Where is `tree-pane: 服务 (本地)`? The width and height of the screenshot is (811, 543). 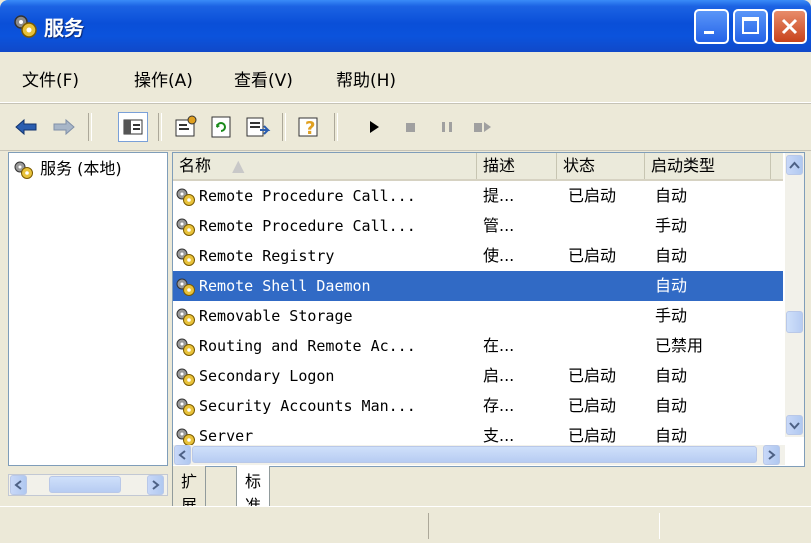 tree-pane: 服务 (本地) is located at coordinates (88, 309).